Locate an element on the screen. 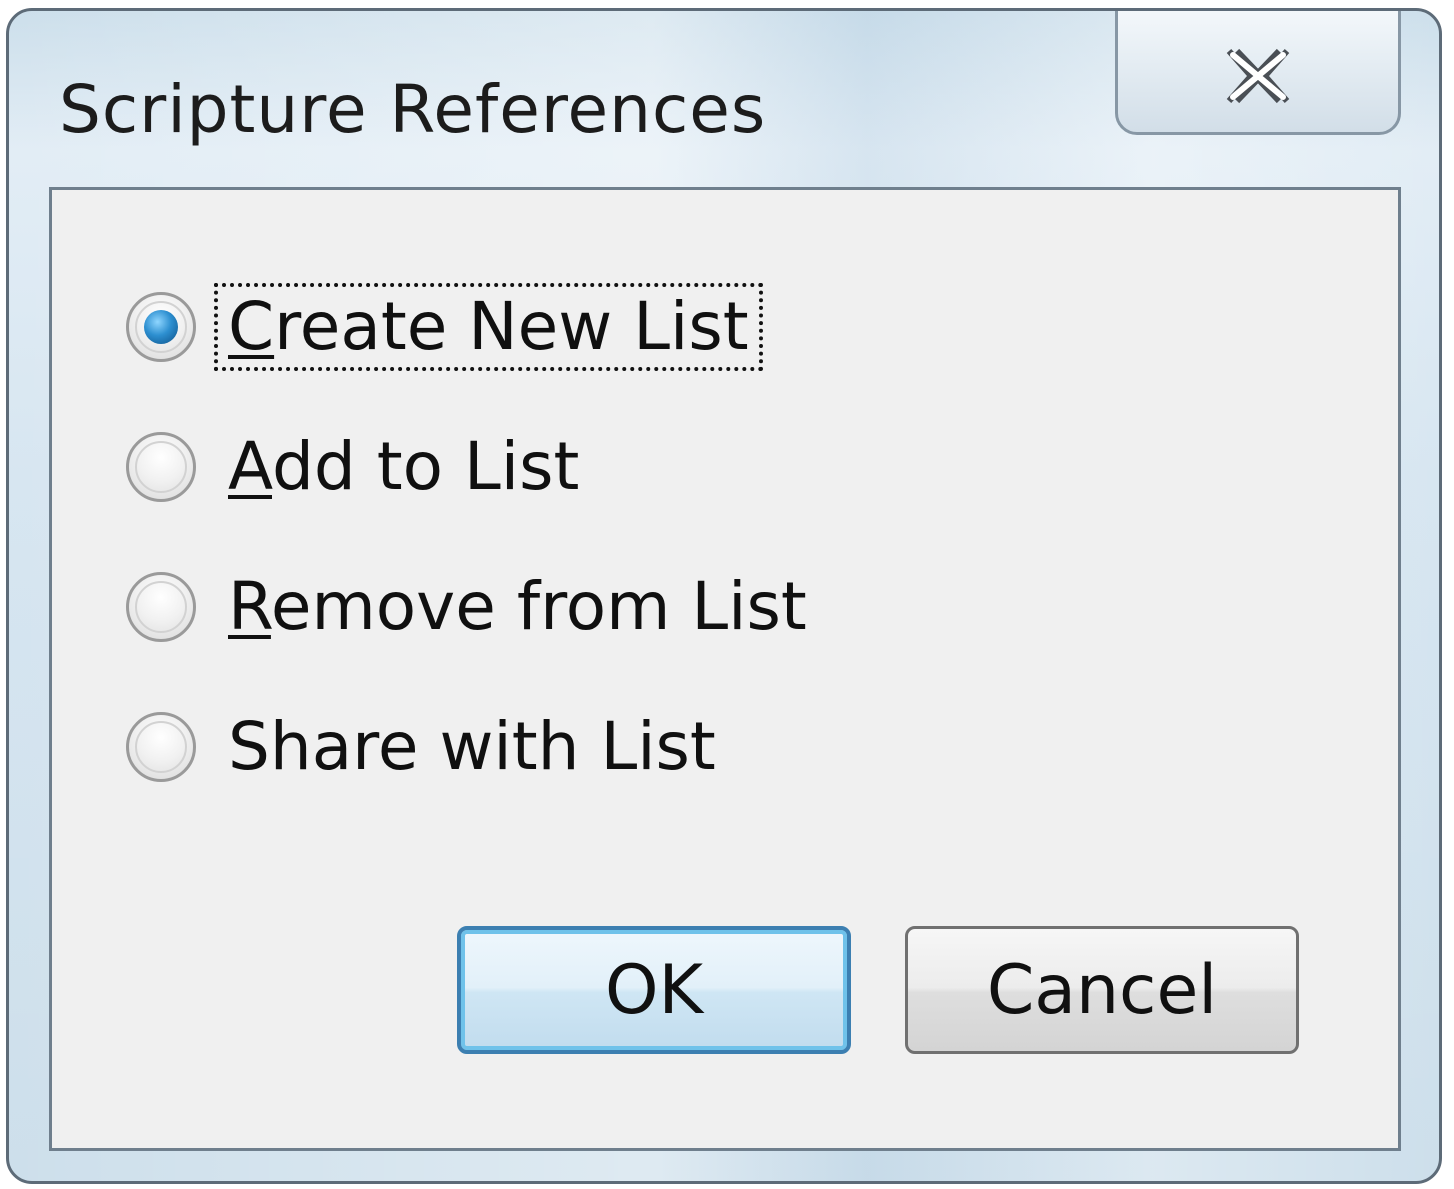 Image resolution: width=1454 pixels, height=1189 pixels. close-button is located at coordinates (1258, 73).